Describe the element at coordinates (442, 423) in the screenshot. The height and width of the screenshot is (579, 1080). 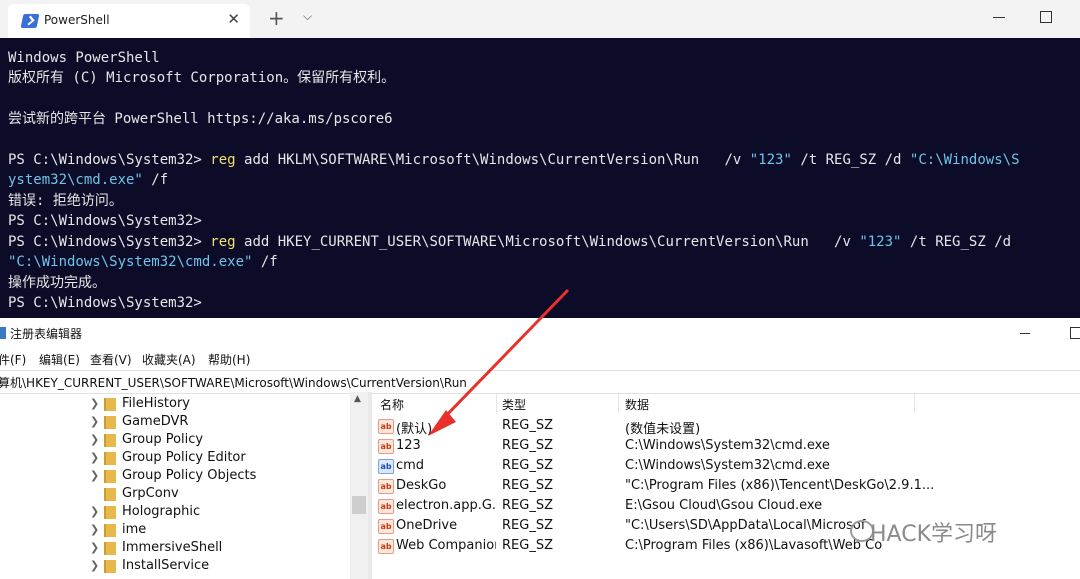
I see `arrow-head` at that location.